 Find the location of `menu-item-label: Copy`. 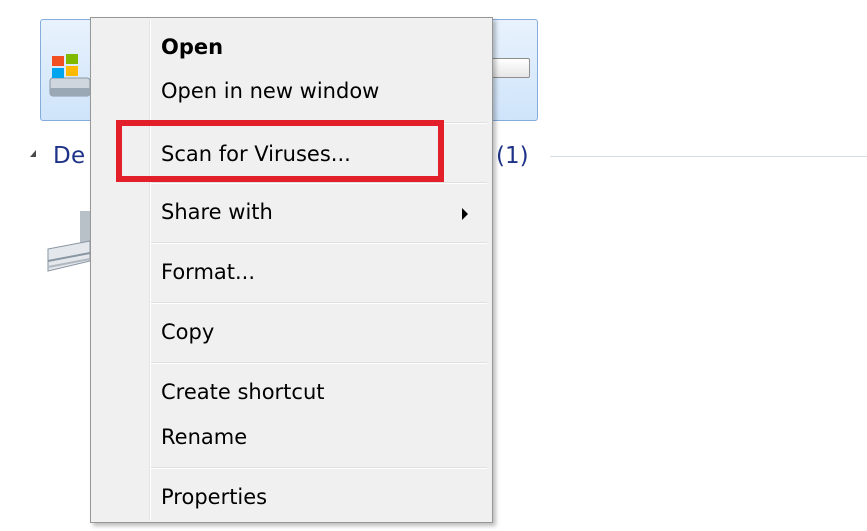

menu-item-label: Copy is located at coordinates (188, 332).